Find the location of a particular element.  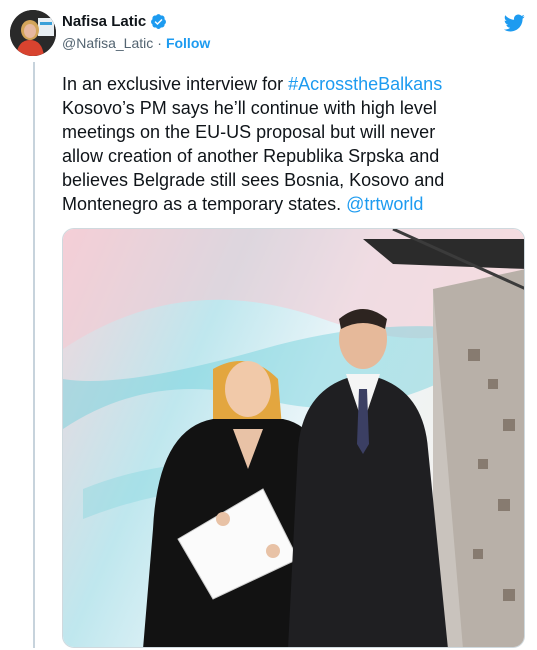

twitter-bird-icon is located at coordinates (514, 23).